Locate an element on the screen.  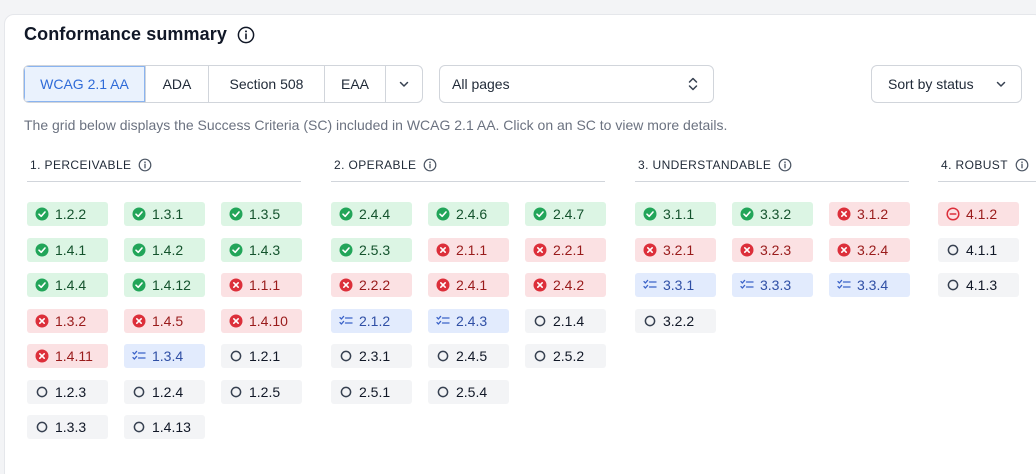
criterion-chip-1-3-3: 1.3.3 is located at coordinates (67, 427).